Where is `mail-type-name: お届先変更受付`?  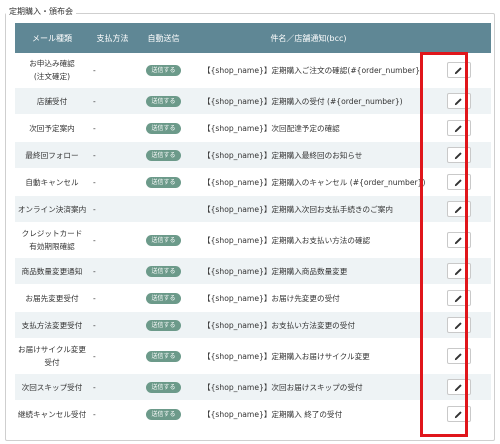 mail-type-name: お届先変更受付 is located at coordinates (52, 298).